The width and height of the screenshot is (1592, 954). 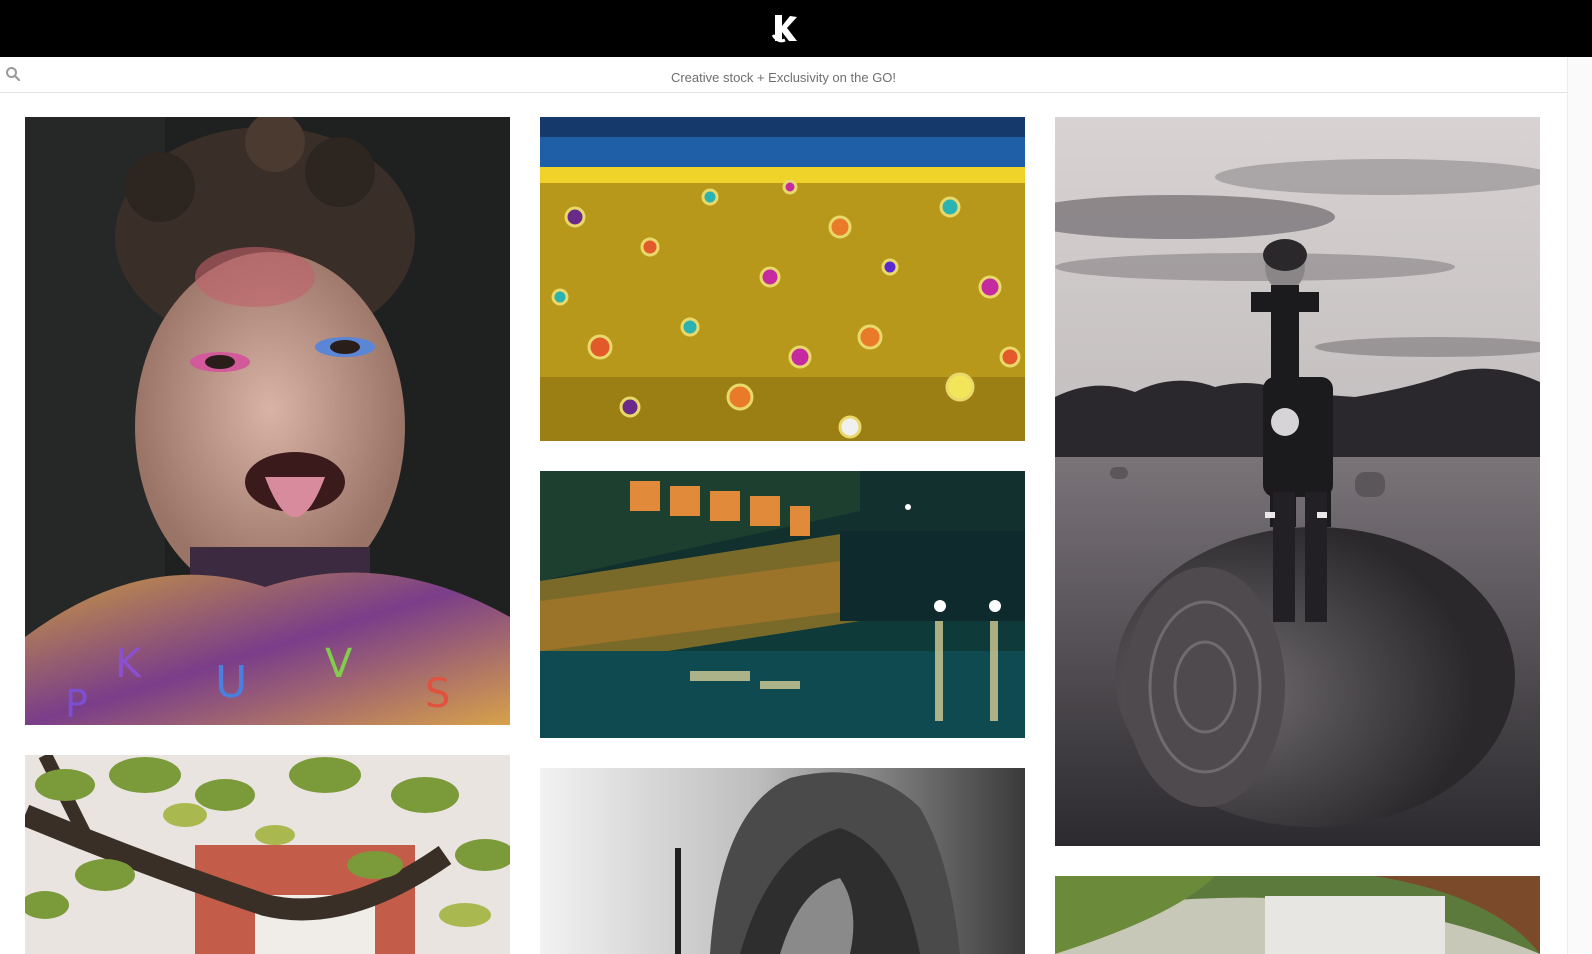 What do you see at coordinates (782, 604) in the screenshot?
I see `photo-tile-night-street` at bounding box center [782, 604].